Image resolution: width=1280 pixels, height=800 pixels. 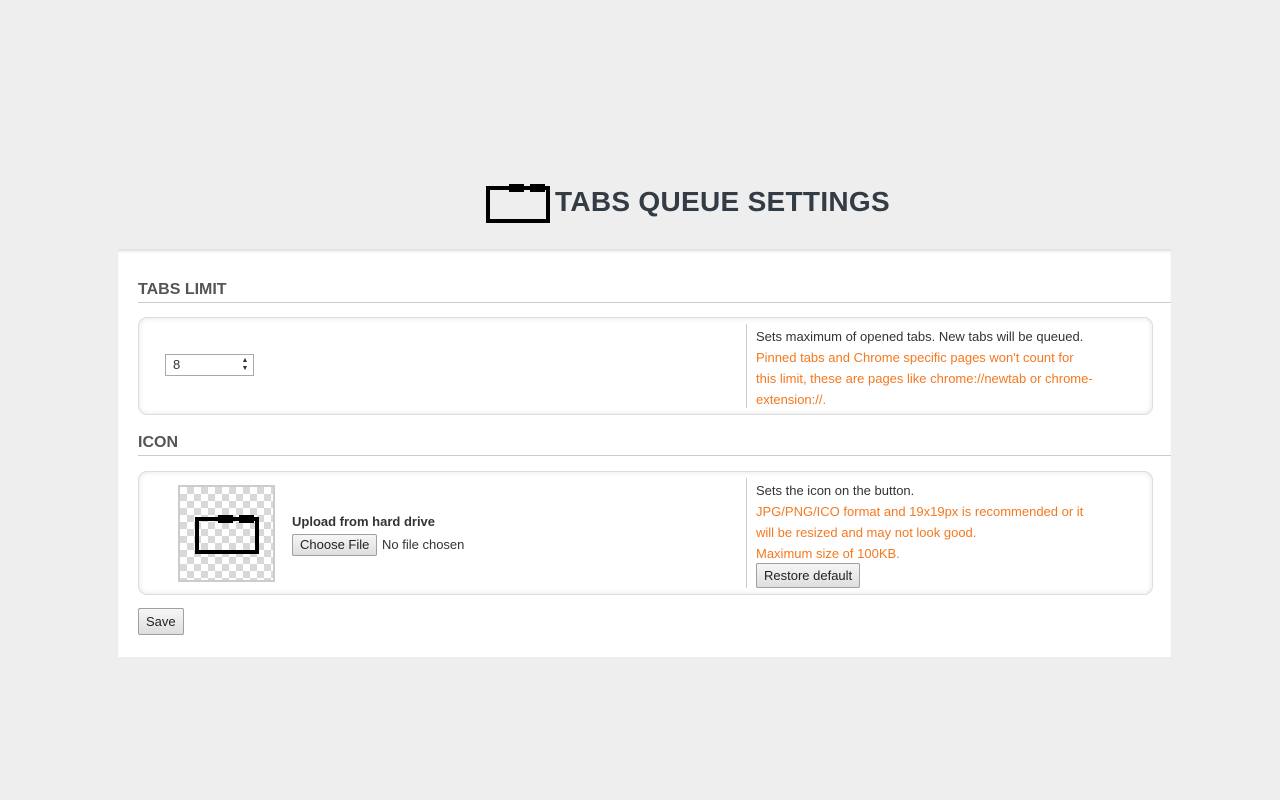 What do you see at coordinates (654, 445) in the screenshot?
I see `section-title-icon: ICON` at bounding box center [654, 445].